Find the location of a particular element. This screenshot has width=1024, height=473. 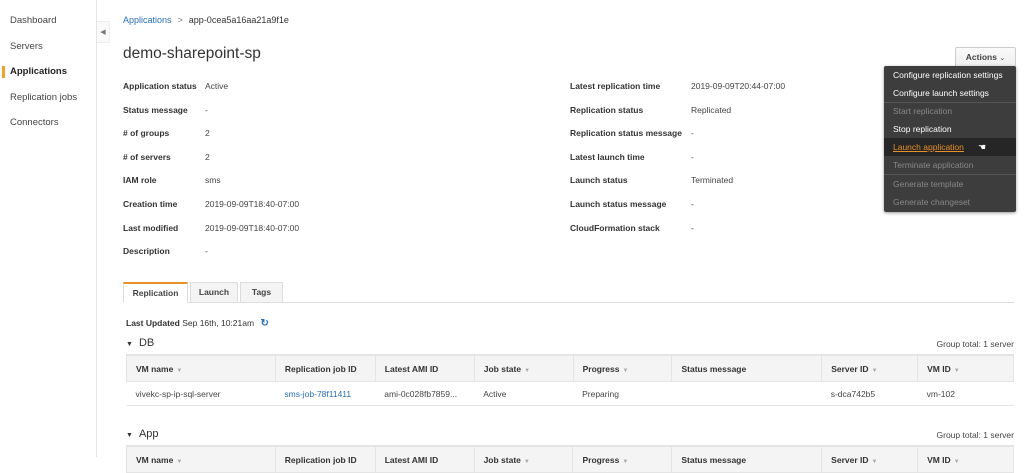

table-cell: s-dca742b5 is located at coordinates (869, 393).